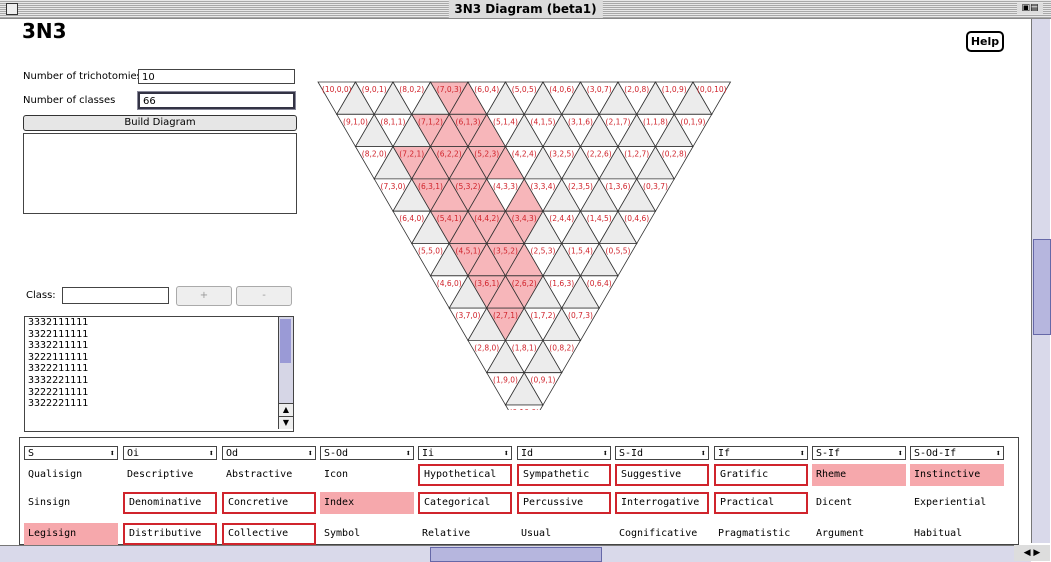 The height and width of the screenshot is (562, 1051). What do you see at coordinates (159, 404) in the screenshot?
I see `class-list-item: 3322221111` at bounding box center [159, 404].